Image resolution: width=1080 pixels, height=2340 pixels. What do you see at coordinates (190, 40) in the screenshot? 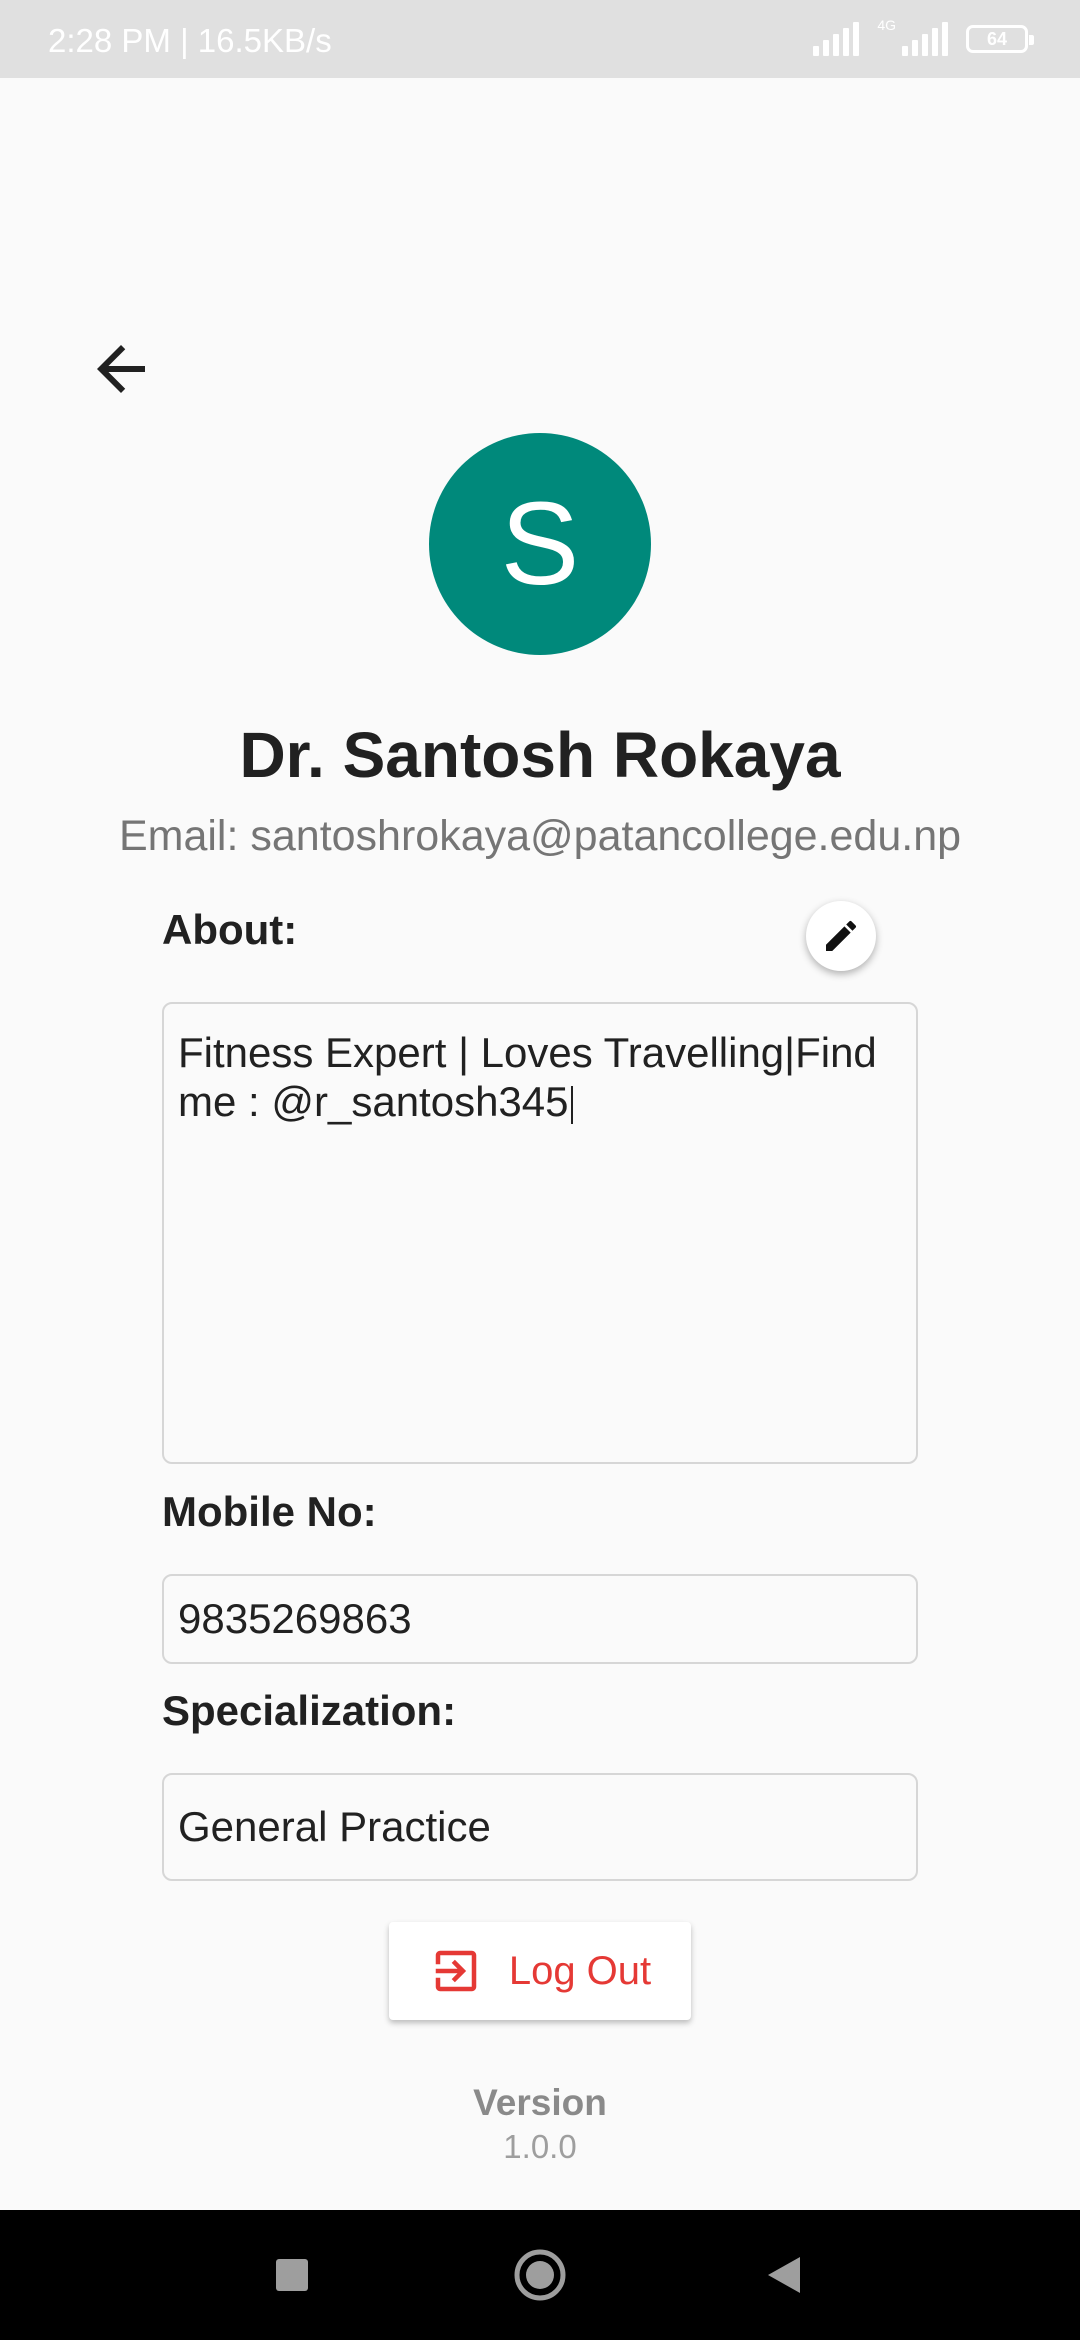
I see `status-time: 2:28 PM | 16.5KB/s` at bounding box center [190, 40].